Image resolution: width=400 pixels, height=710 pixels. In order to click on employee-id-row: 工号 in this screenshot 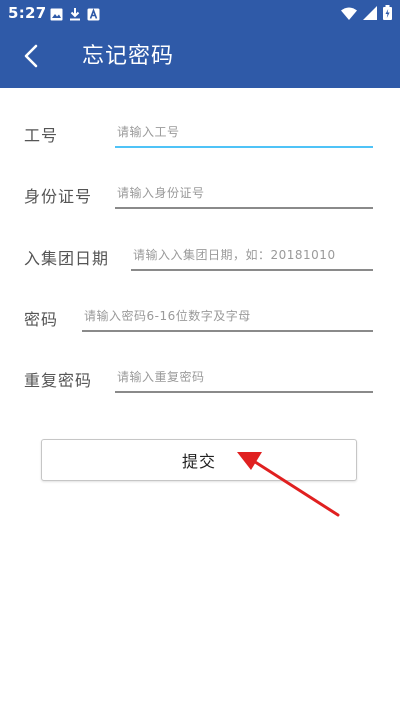, I will do `click(200, 134)`.